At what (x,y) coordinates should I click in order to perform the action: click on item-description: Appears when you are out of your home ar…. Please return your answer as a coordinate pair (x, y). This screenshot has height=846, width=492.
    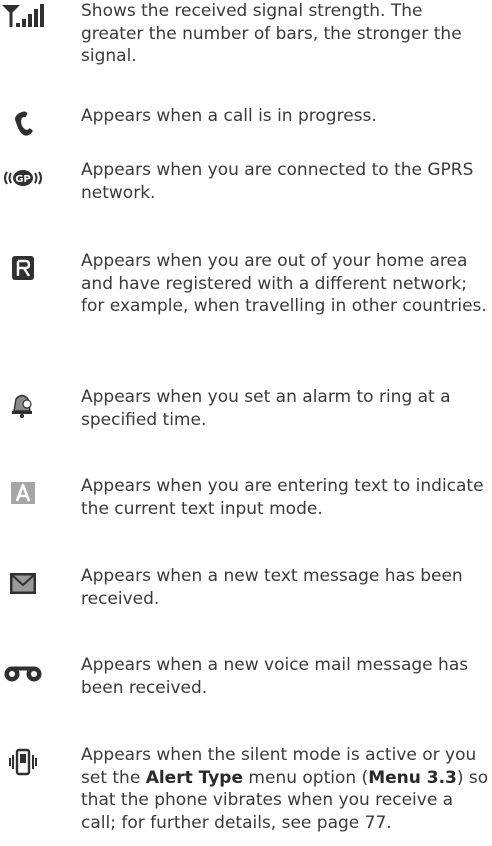
    Looking at the image, I should click on (284, 283).